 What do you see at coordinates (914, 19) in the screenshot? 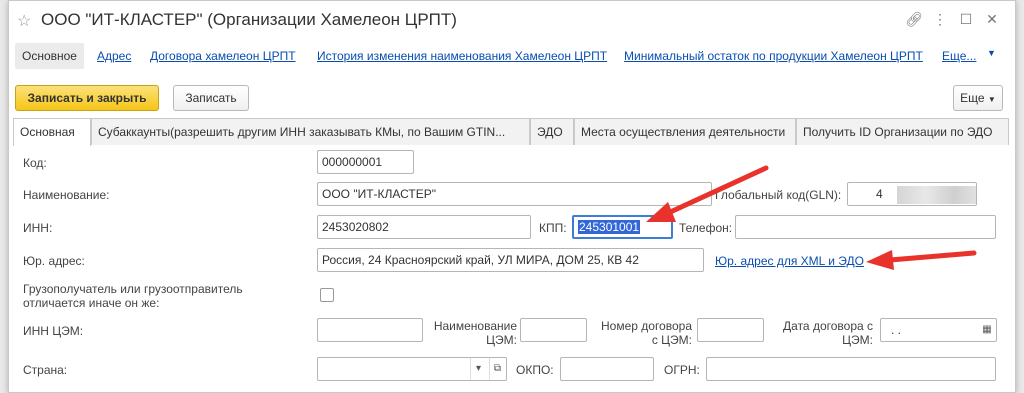
I see `link-icon: 🔗︎` at bounding box center [914, 19].